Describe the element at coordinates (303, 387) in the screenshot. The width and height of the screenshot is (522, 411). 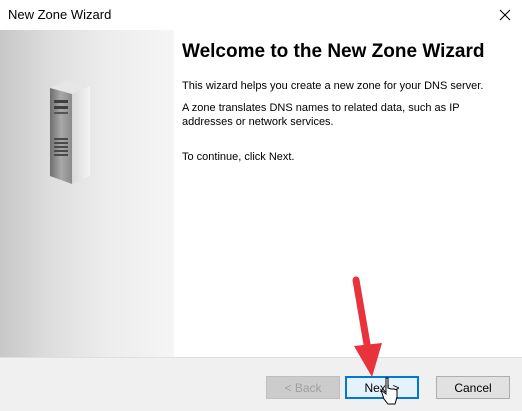
I see `back-button: < Back` at that location.